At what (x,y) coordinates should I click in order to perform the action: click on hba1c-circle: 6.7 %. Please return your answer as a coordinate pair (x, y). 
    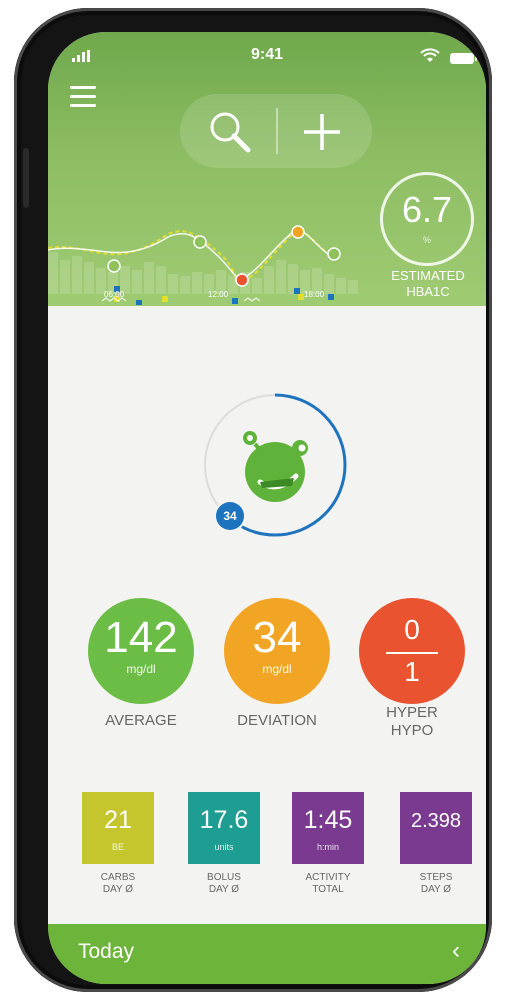
    Looking at the image, I should click on (427, 219).